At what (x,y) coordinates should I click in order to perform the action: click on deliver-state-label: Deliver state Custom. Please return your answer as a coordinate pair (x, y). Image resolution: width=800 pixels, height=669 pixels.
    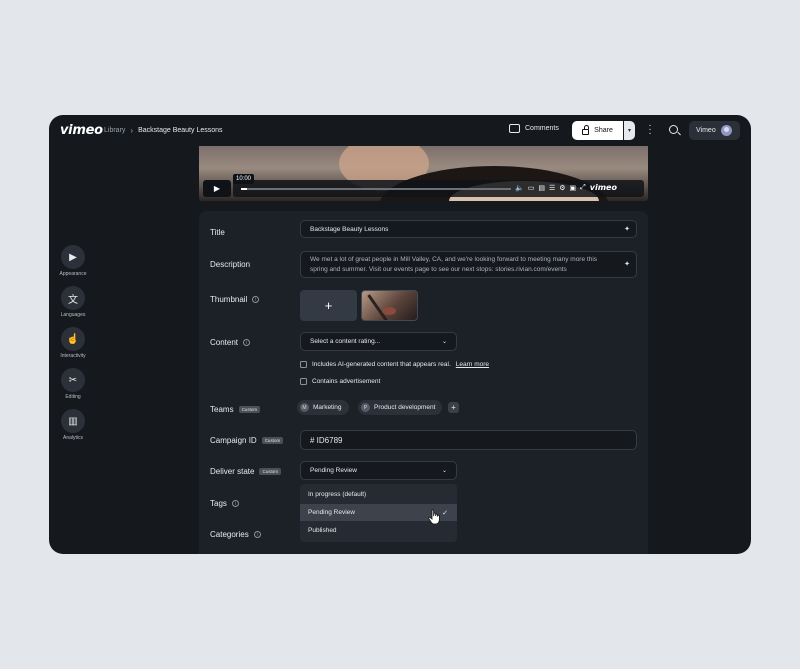
    Looking at the image, I should click on (245, 471).